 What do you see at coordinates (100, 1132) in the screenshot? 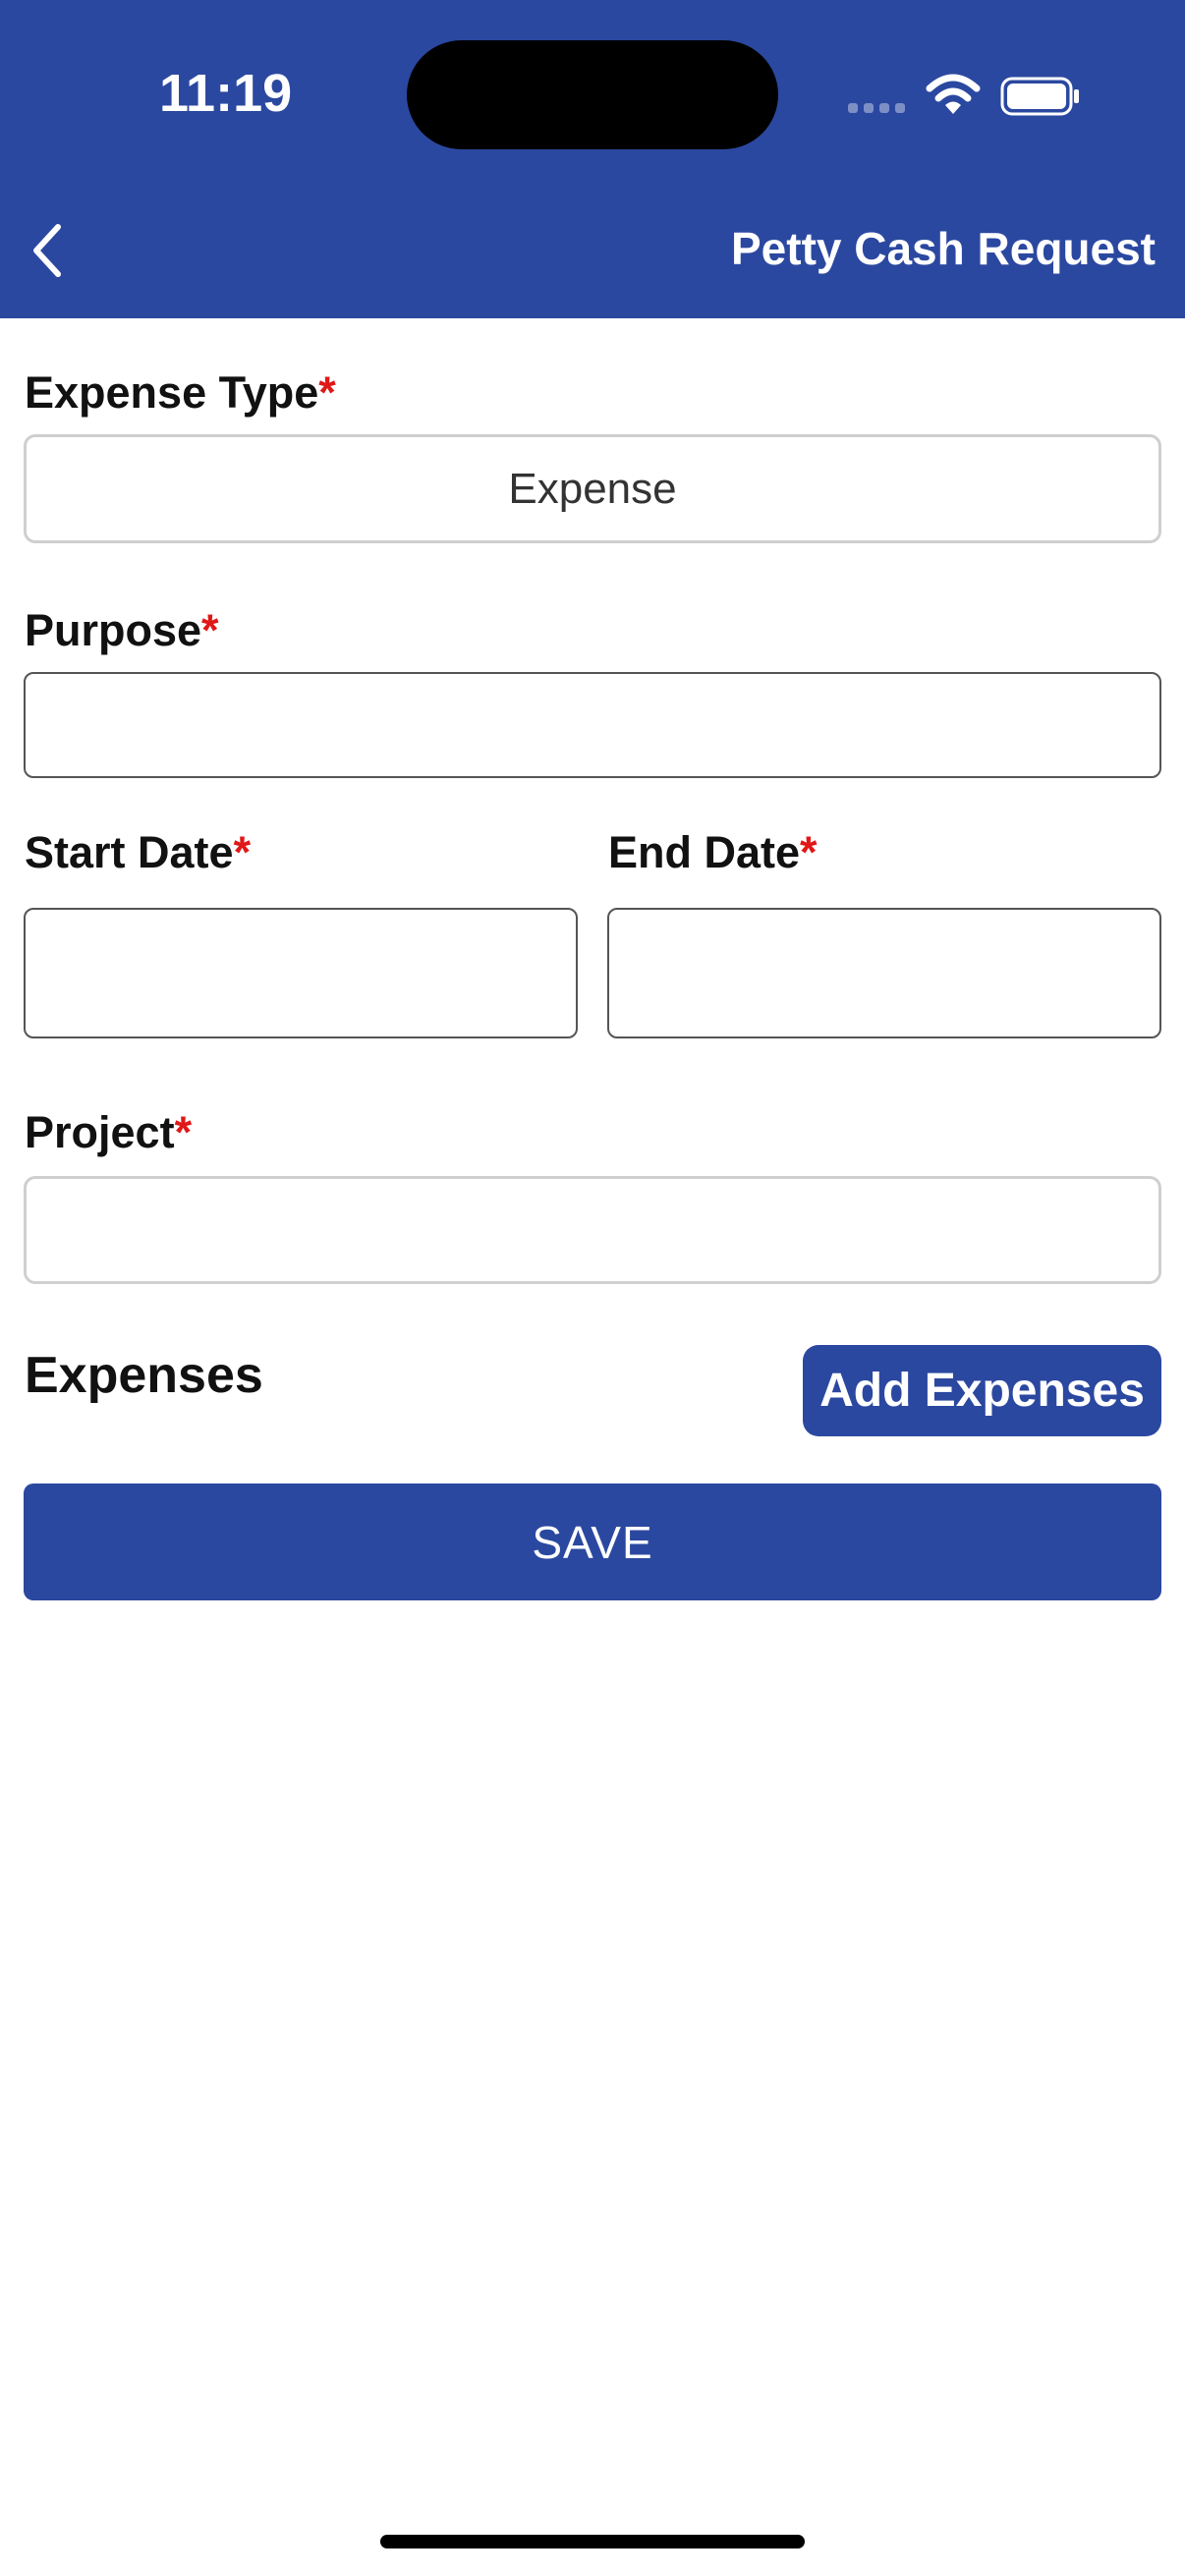
I see `project-label-text: Project` at bounding box center [100, 1132].